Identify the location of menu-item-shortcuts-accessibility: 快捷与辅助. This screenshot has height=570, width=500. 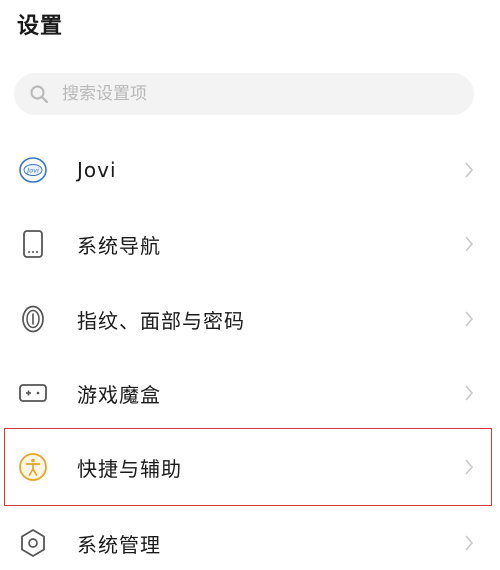
(250, 467).